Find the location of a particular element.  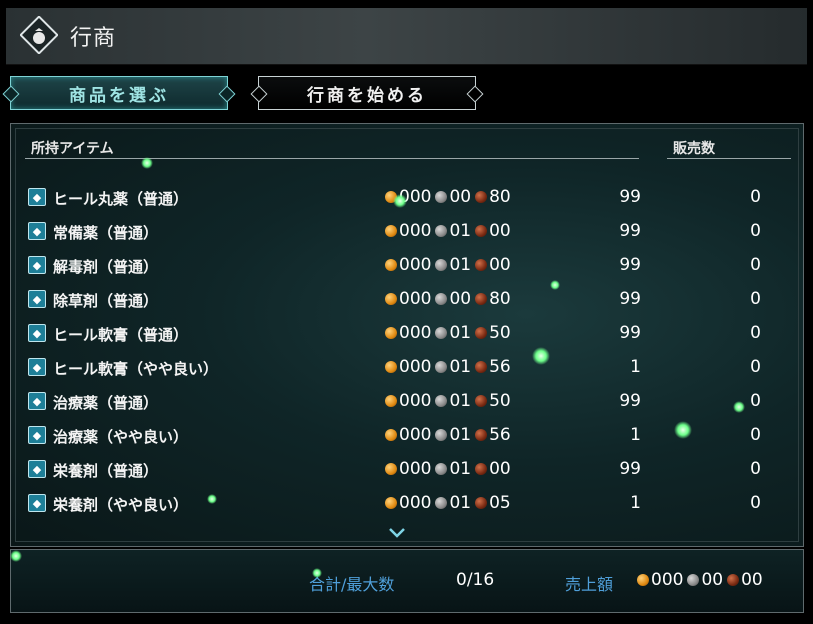

page-title: 行商 is located at coordinates (93, 38).